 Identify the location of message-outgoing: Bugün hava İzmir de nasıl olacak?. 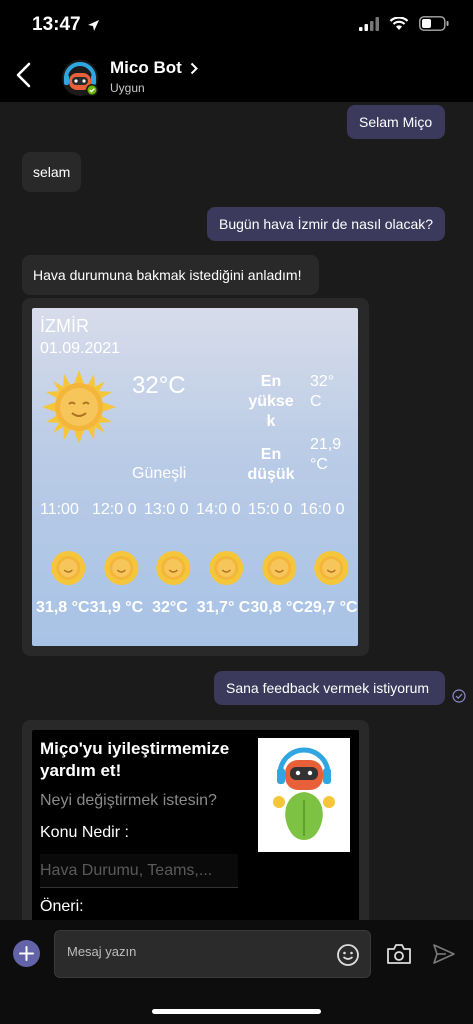
(326, 224).